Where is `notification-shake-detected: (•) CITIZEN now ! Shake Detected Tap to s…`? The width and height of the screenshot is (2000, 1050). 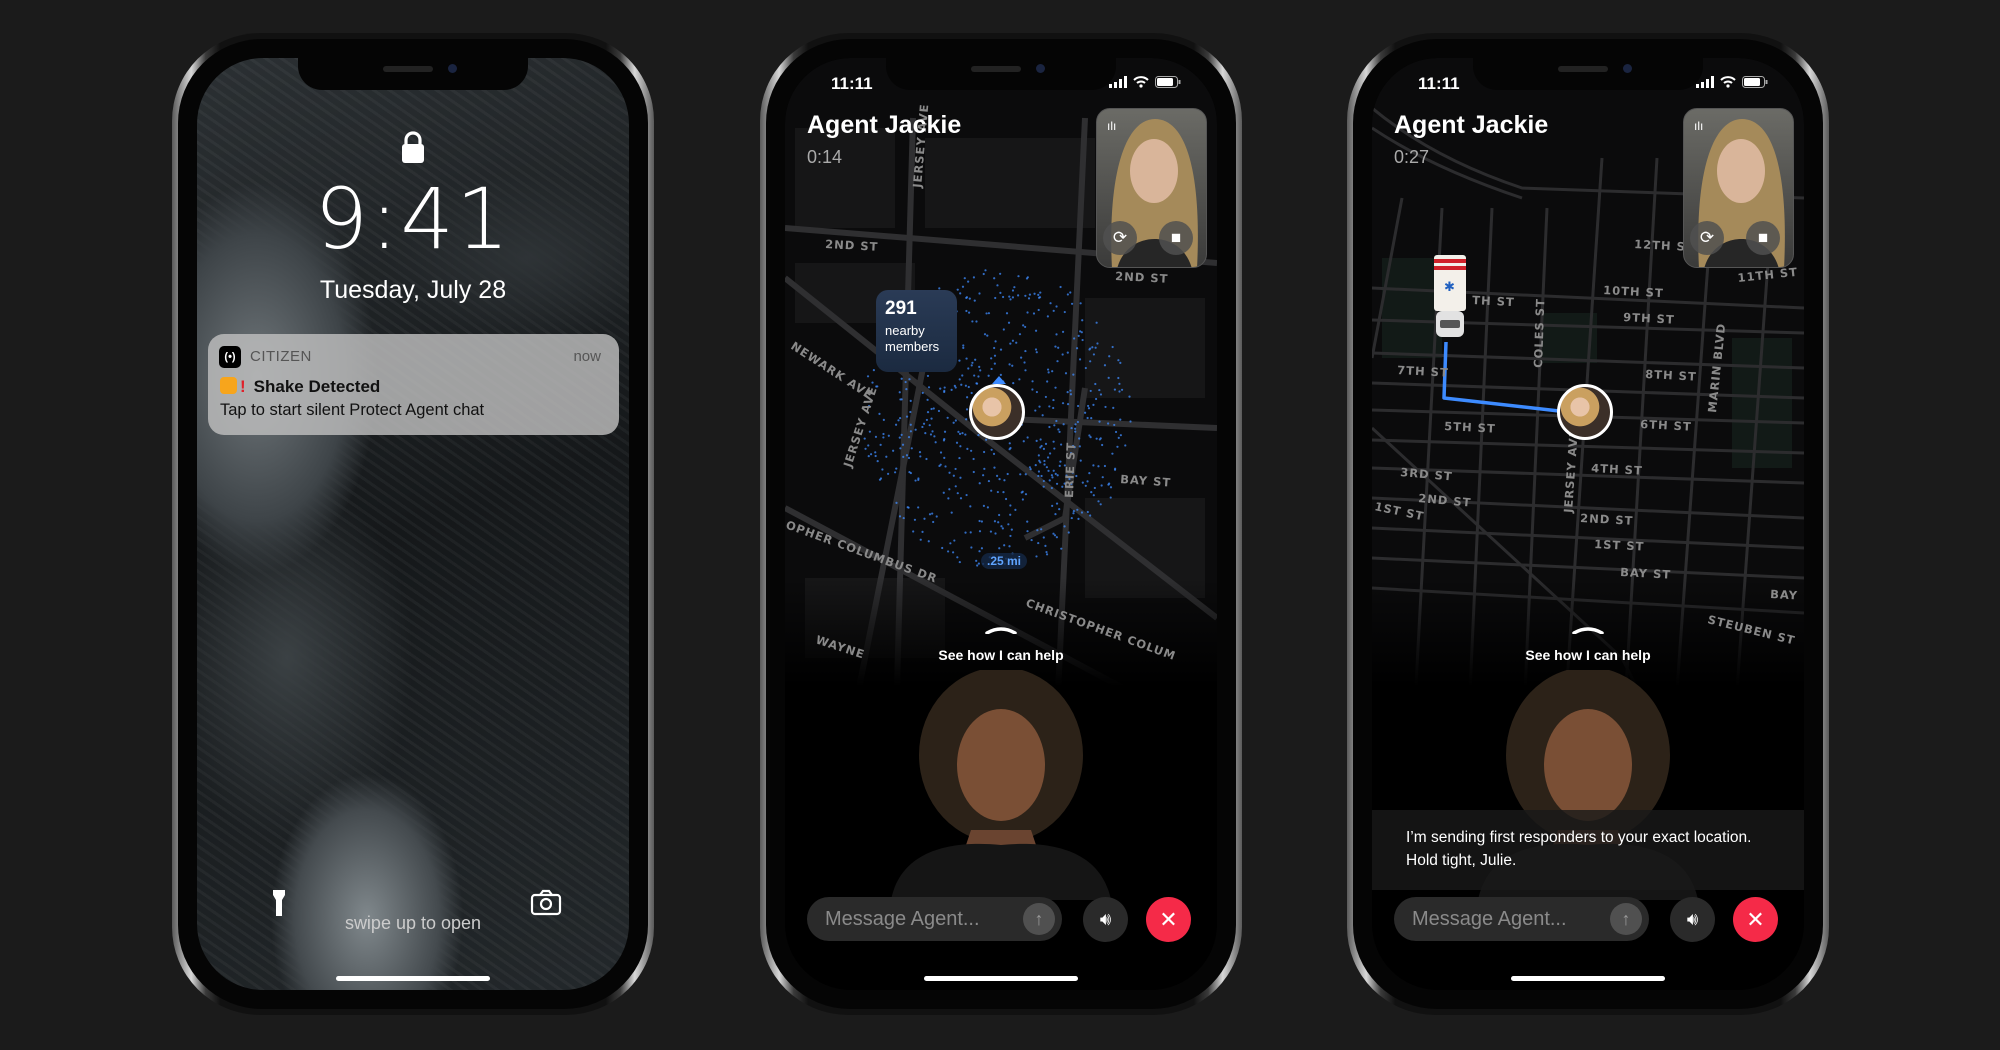
notification-shake-detected: (•) CITIZEN now ! Shake Detected Tap to s… is located at coordinates (413, 384).